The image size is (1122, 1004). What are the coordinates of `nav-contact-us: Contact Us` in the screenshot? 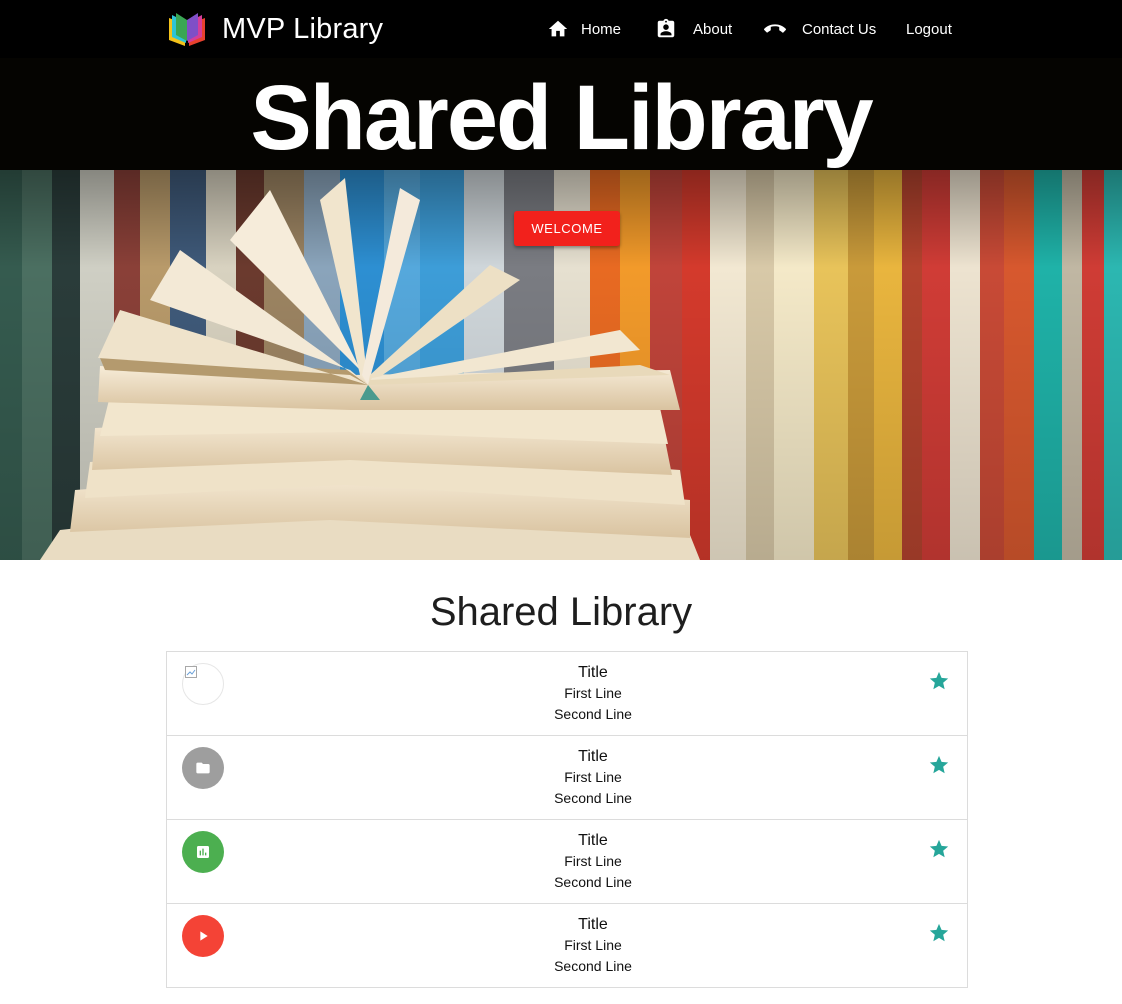 It's located at (819, 29).